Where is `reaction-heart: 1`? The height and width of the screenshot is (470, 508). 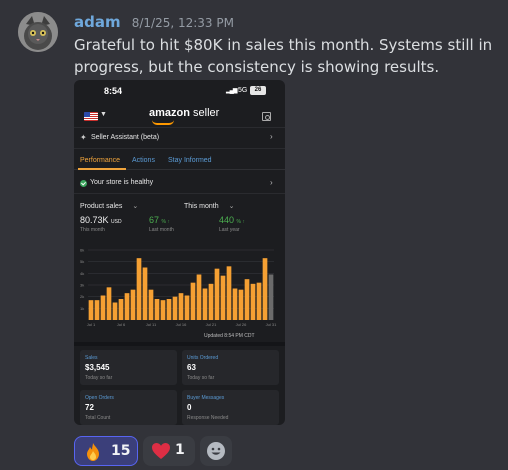 reaction-heart: 1 is located at coordinates (169, 451).